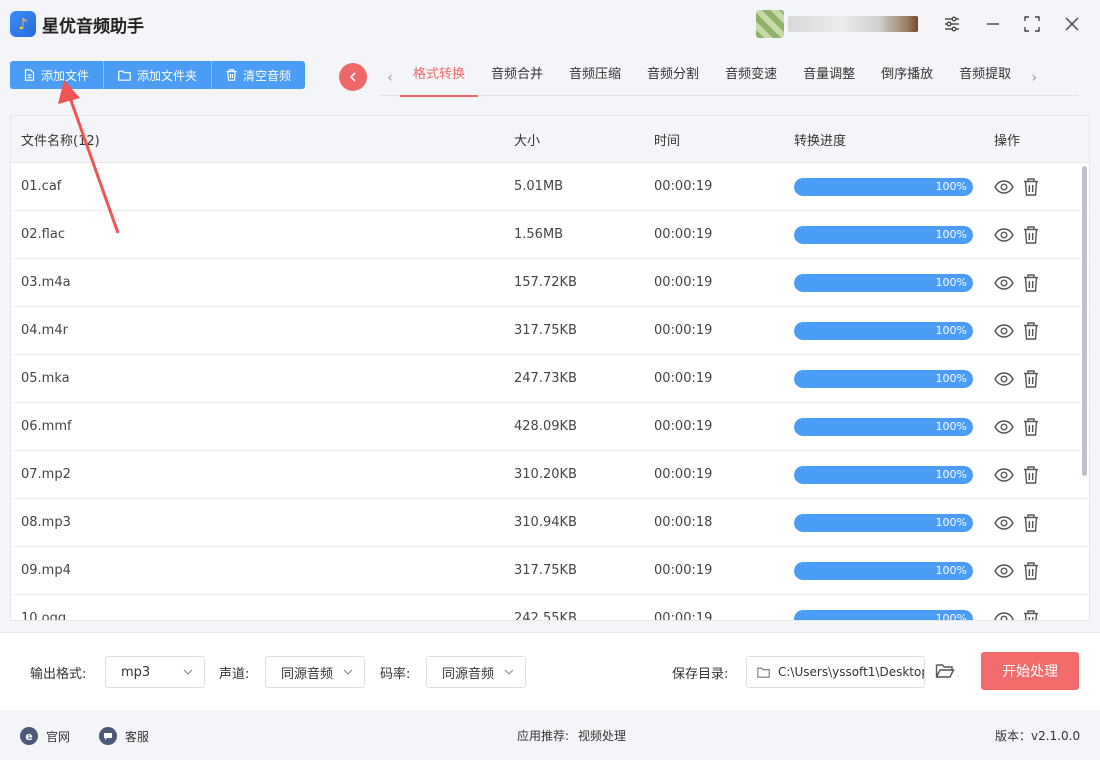 The image size is (1100, 760). Describe the element at coordinates (571, 735) in the screenshot. I see `app-recommend: 应用推荐: 视频处理` at that location.